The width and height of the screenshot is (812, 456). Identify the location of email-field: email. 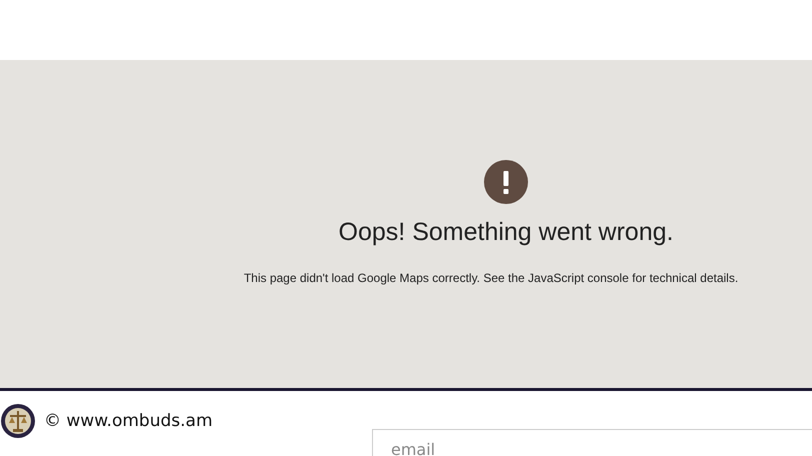
(592, 442).